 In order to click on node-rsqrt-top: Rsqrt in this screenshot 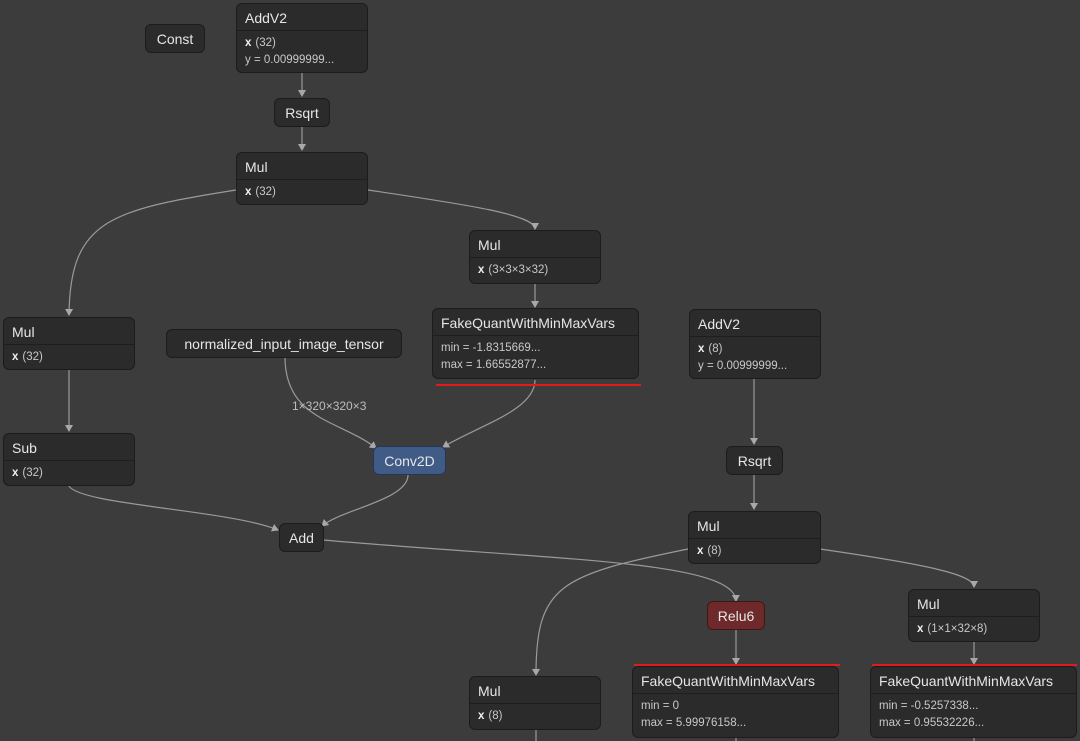, I will do `click(302, 112)`.